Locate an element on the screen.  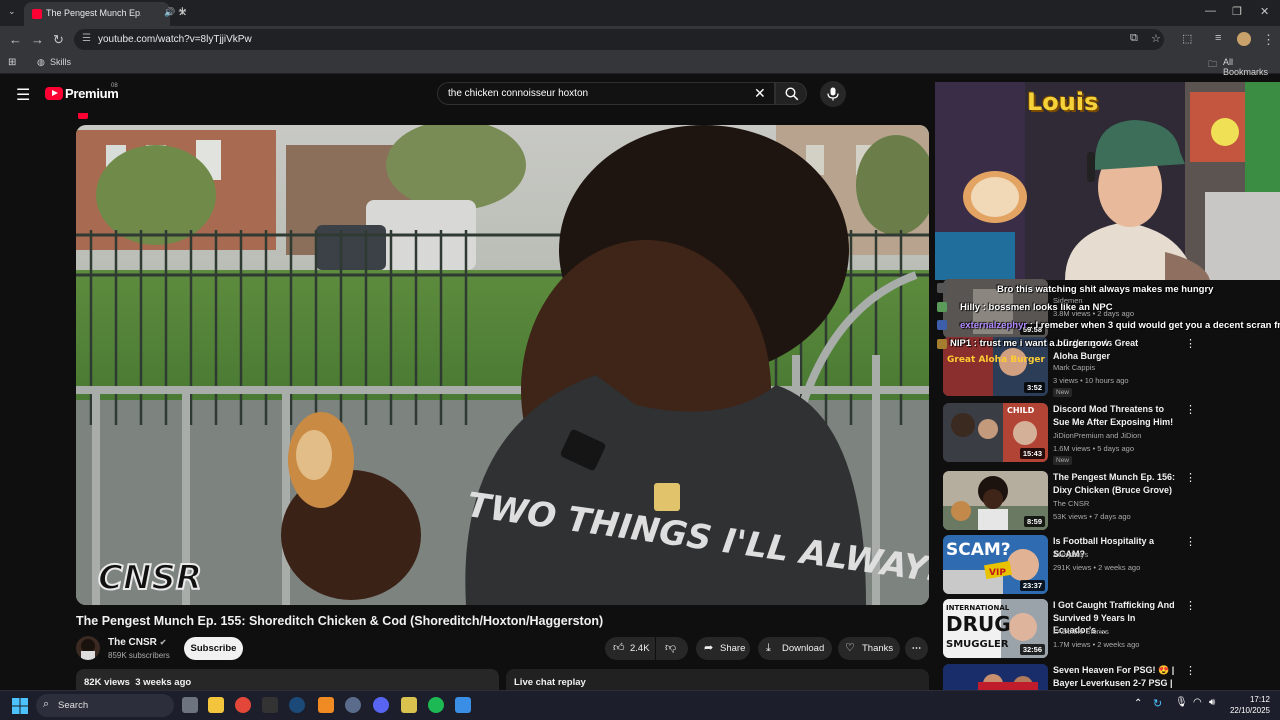
photos-icon is located at coordinates (463, 705).